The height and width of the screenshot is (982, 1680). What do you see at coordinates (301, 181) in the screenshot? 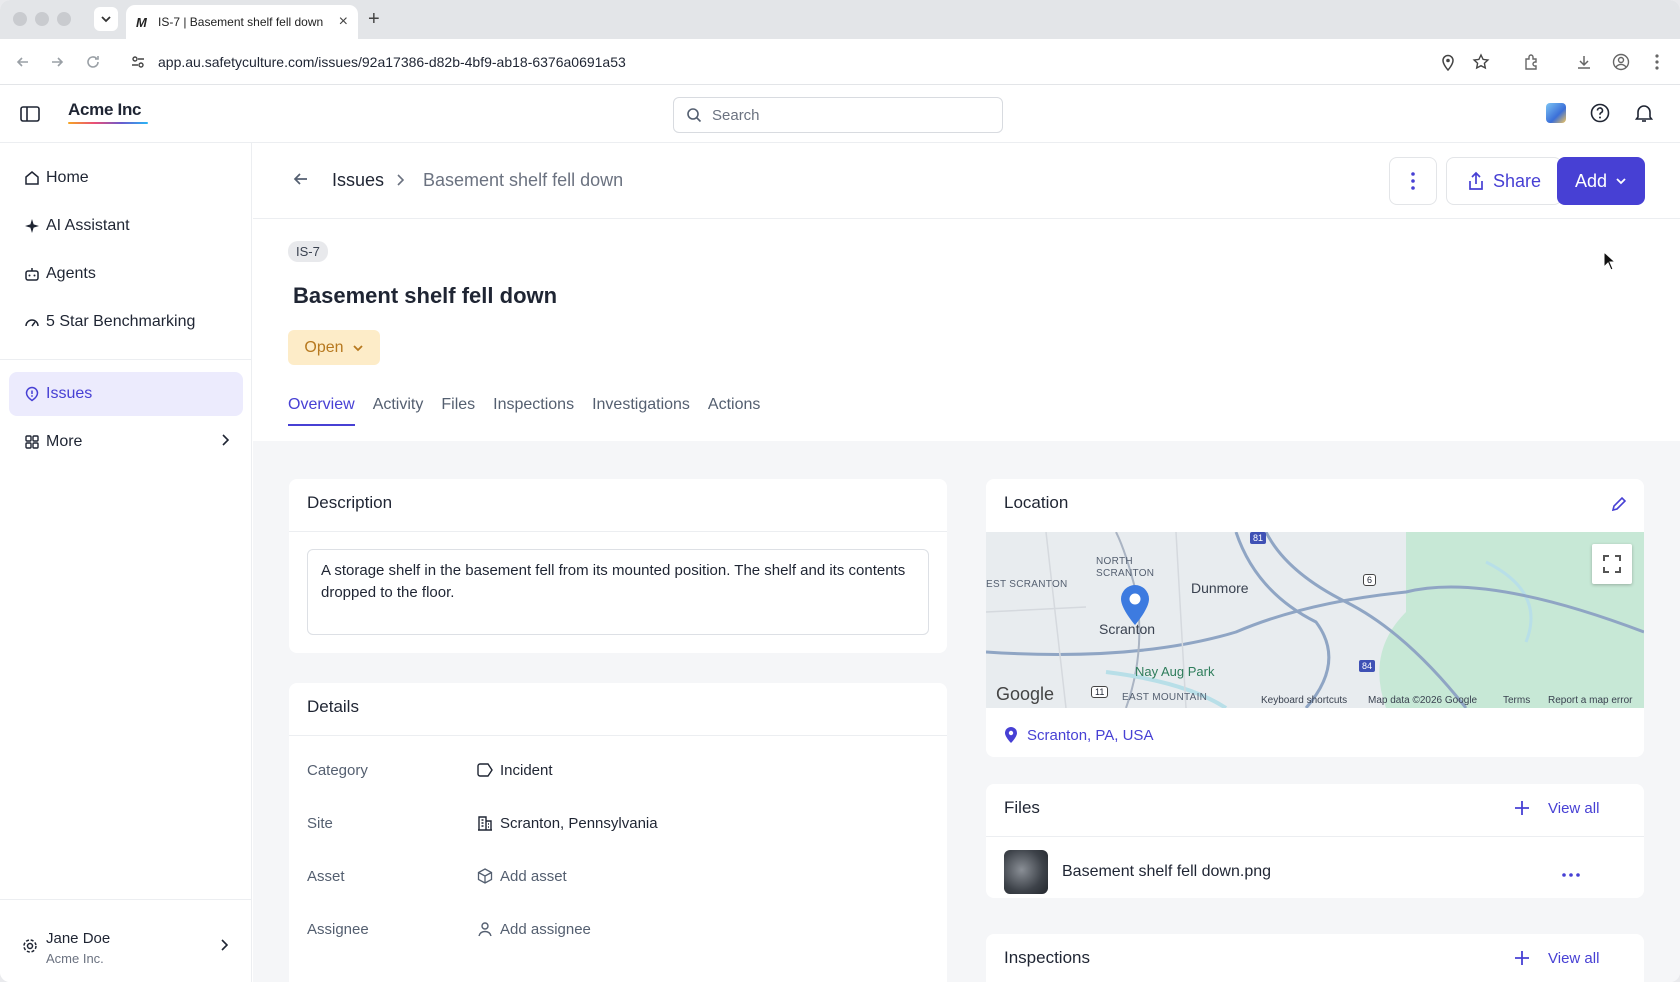
I see `back-arrow-icon` at bounding box center [301, 181].